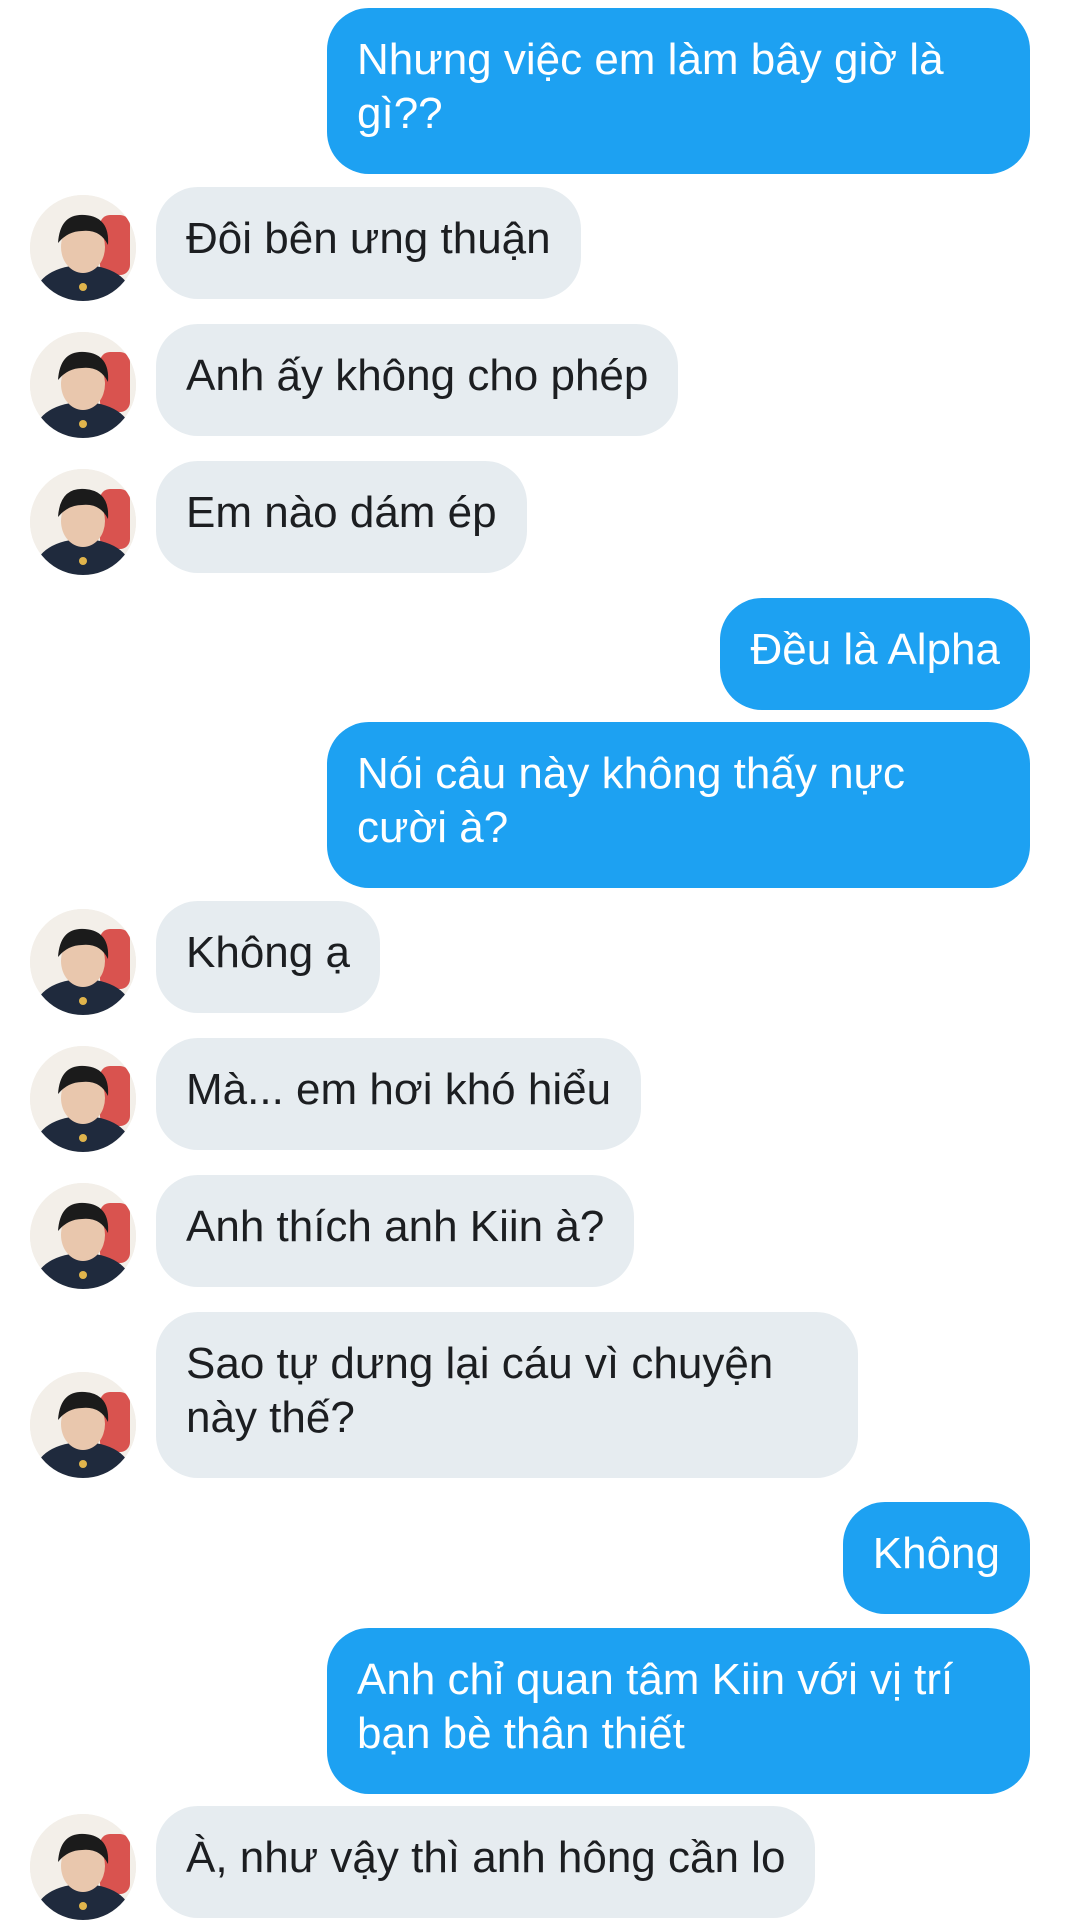  What do you see at coordinates (395, 1231) in the screenshot?
I see `incoming-message-bubble: Anh thích anh Kiin à?` at bounding box center [395, 1231].